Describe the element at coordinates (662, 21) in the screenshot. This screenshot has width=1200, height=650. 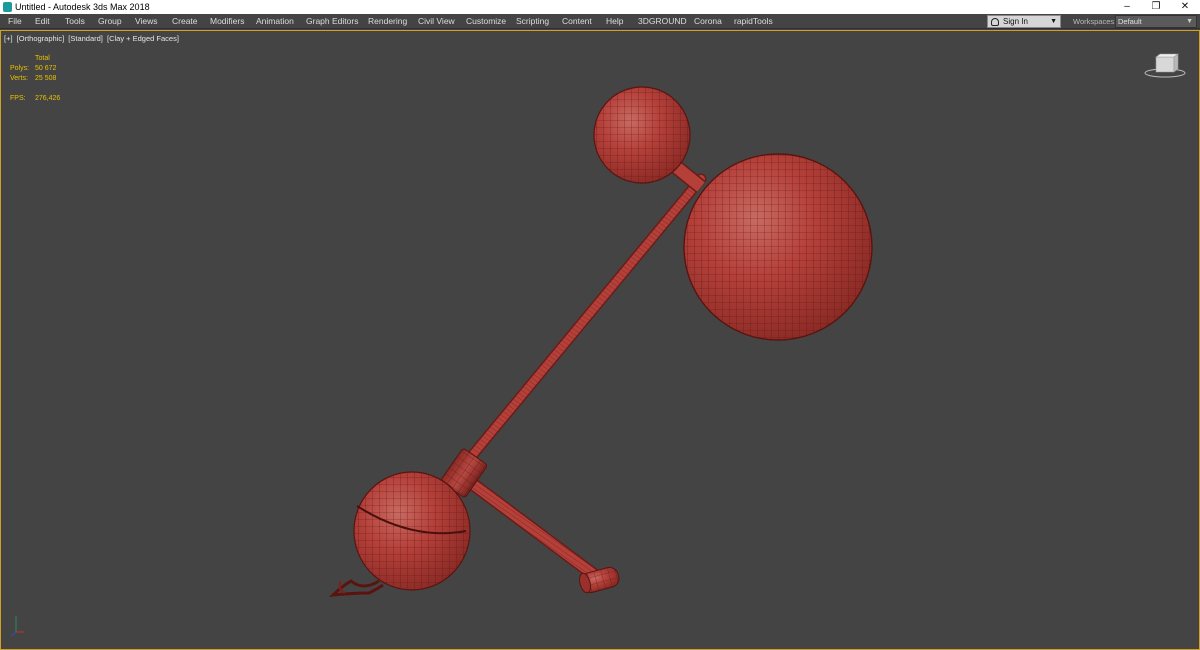
I see `menu-3dground: 3DGROUND` at that location.